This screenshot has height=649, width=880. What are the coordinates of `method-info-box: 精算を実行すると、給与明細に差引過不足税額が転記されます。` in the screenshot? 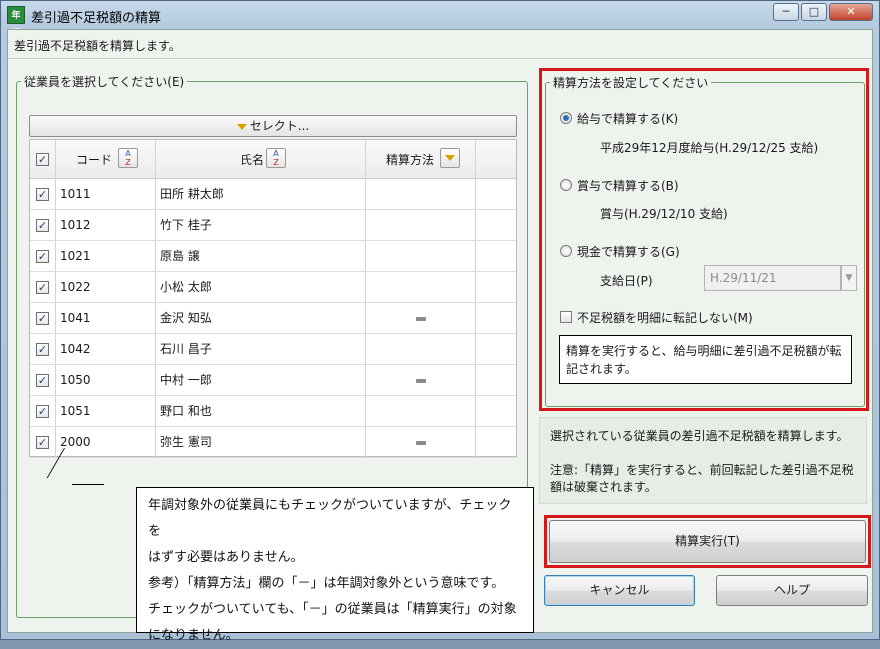 It's located at (705, 359).